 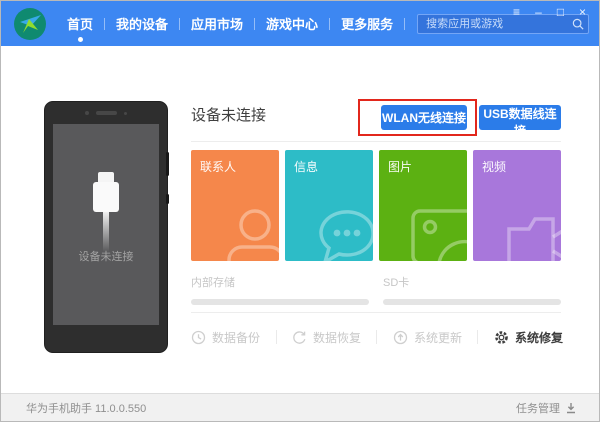 What do you see at coordinates (400, 167) in the screenshot?
I see `tile-label: 图片` at bounding box center [400, 167].